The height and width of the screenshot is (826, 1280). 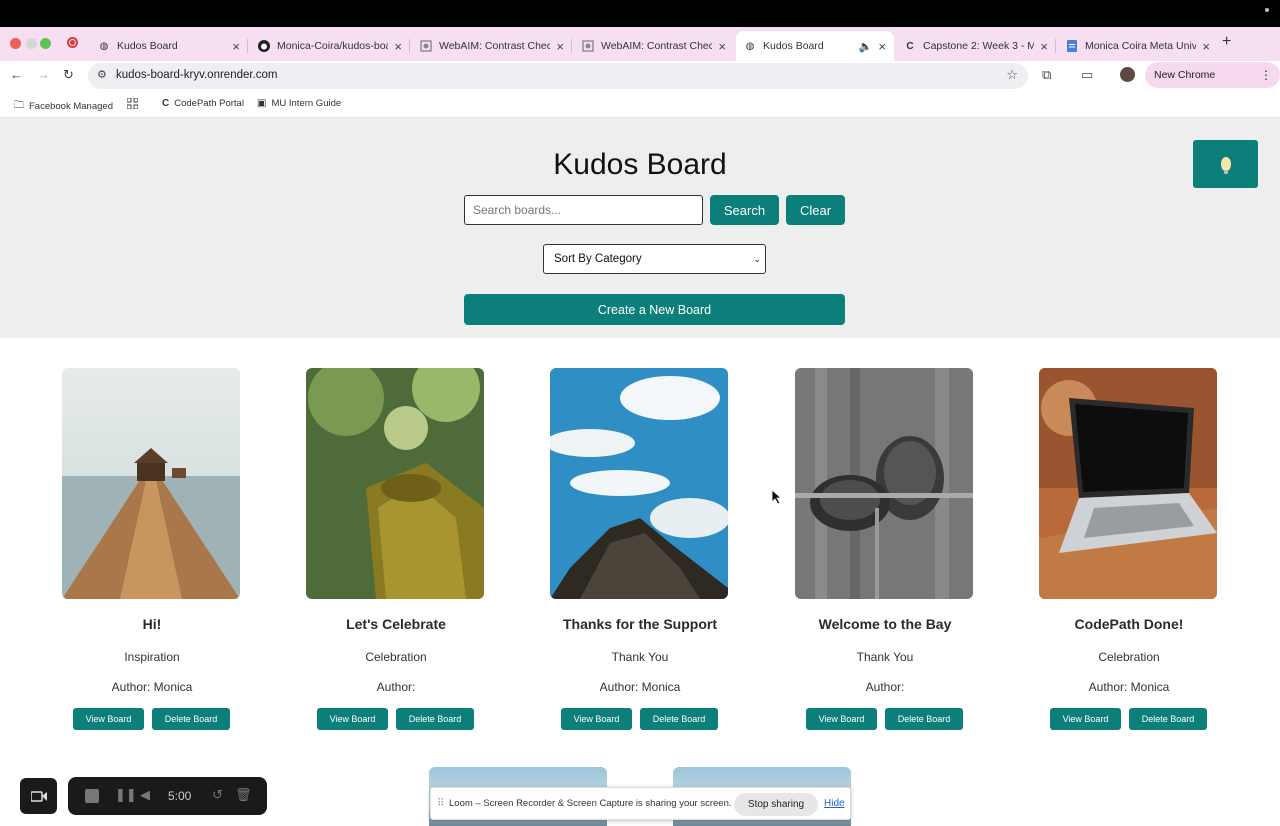 I want to click on search-button: Search, so click(x=744, y=210).